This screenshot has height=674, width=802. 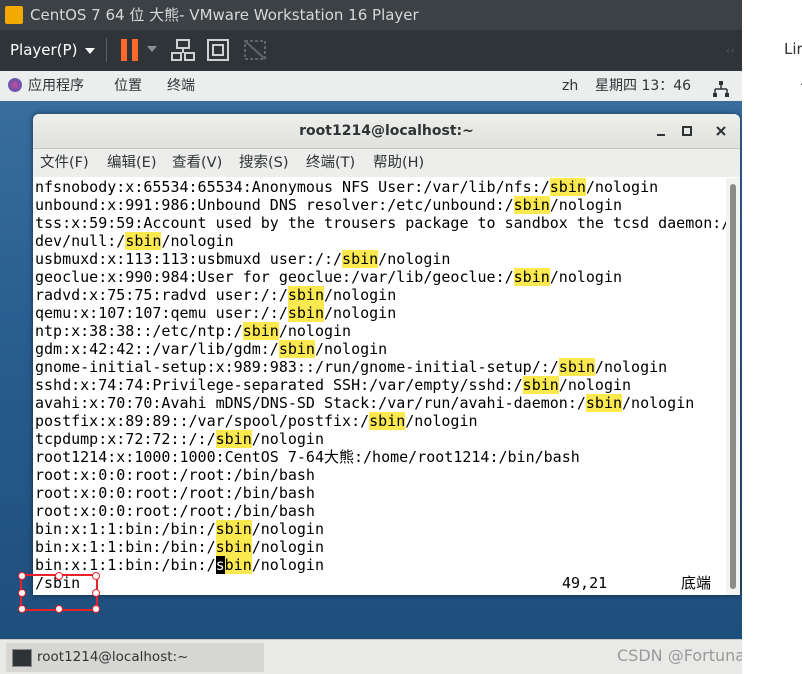 What do you see at coordinates (152, 49) in the screenshot?
I see `power-options-chevron-icon` at bounding box center [152, 49].